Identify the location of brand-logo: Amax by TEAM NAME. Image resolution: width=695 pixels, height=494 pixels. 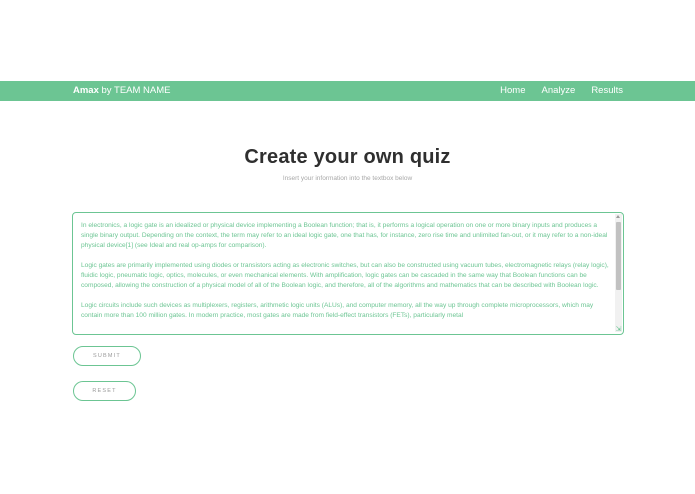
(122, 91).